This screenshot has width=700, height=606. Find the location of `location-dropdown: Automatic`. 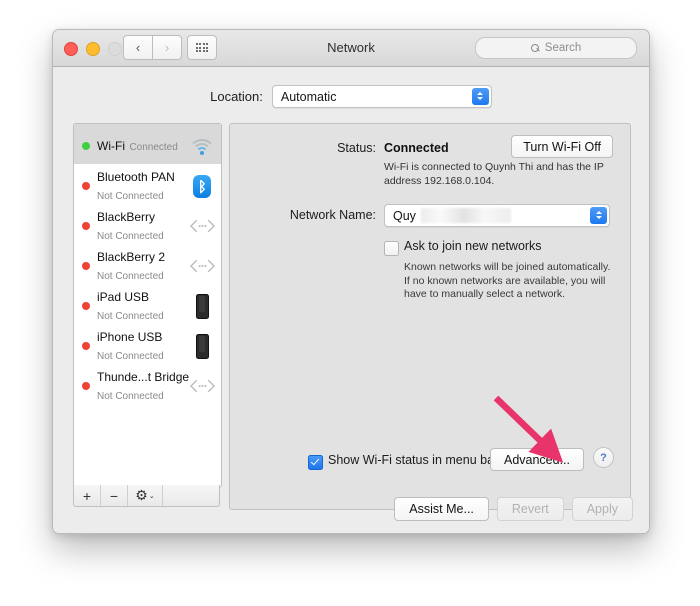

location-dropdown: Automatic is located at coordinates (381, 96).